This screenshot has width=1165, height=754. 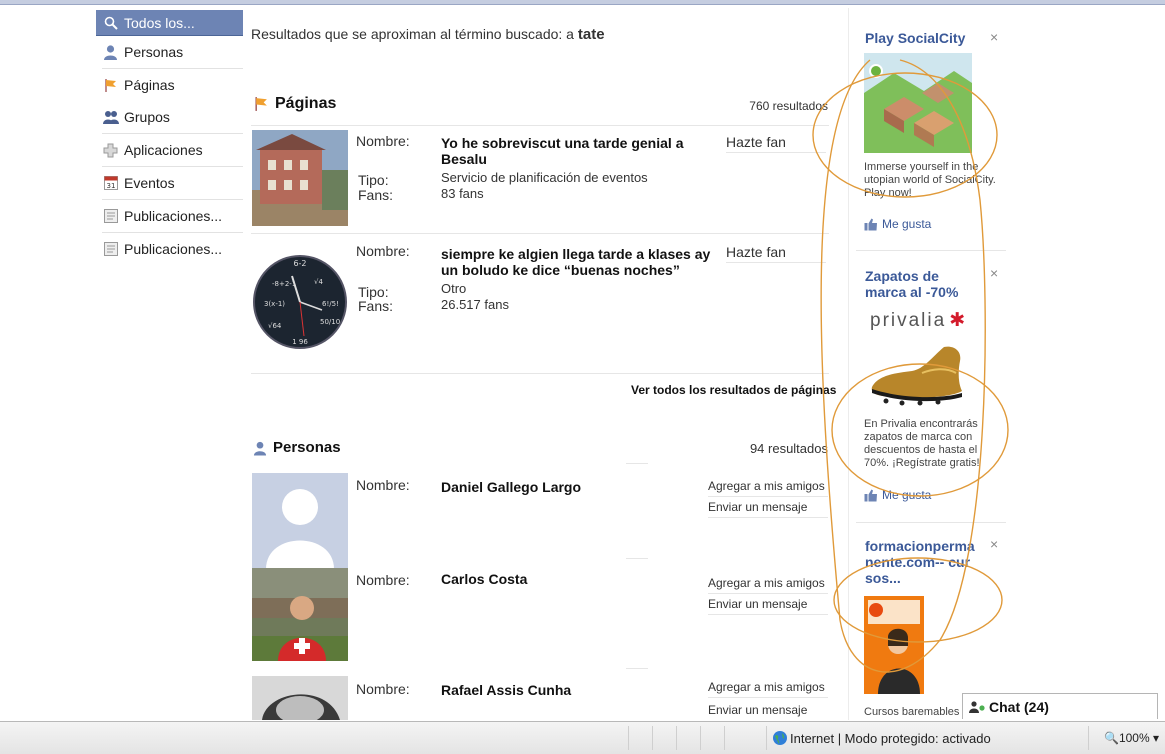 What do you see at coordinates (637, 463) in the screenshot?
I see `section-divider` at bounding box center [637, 463].